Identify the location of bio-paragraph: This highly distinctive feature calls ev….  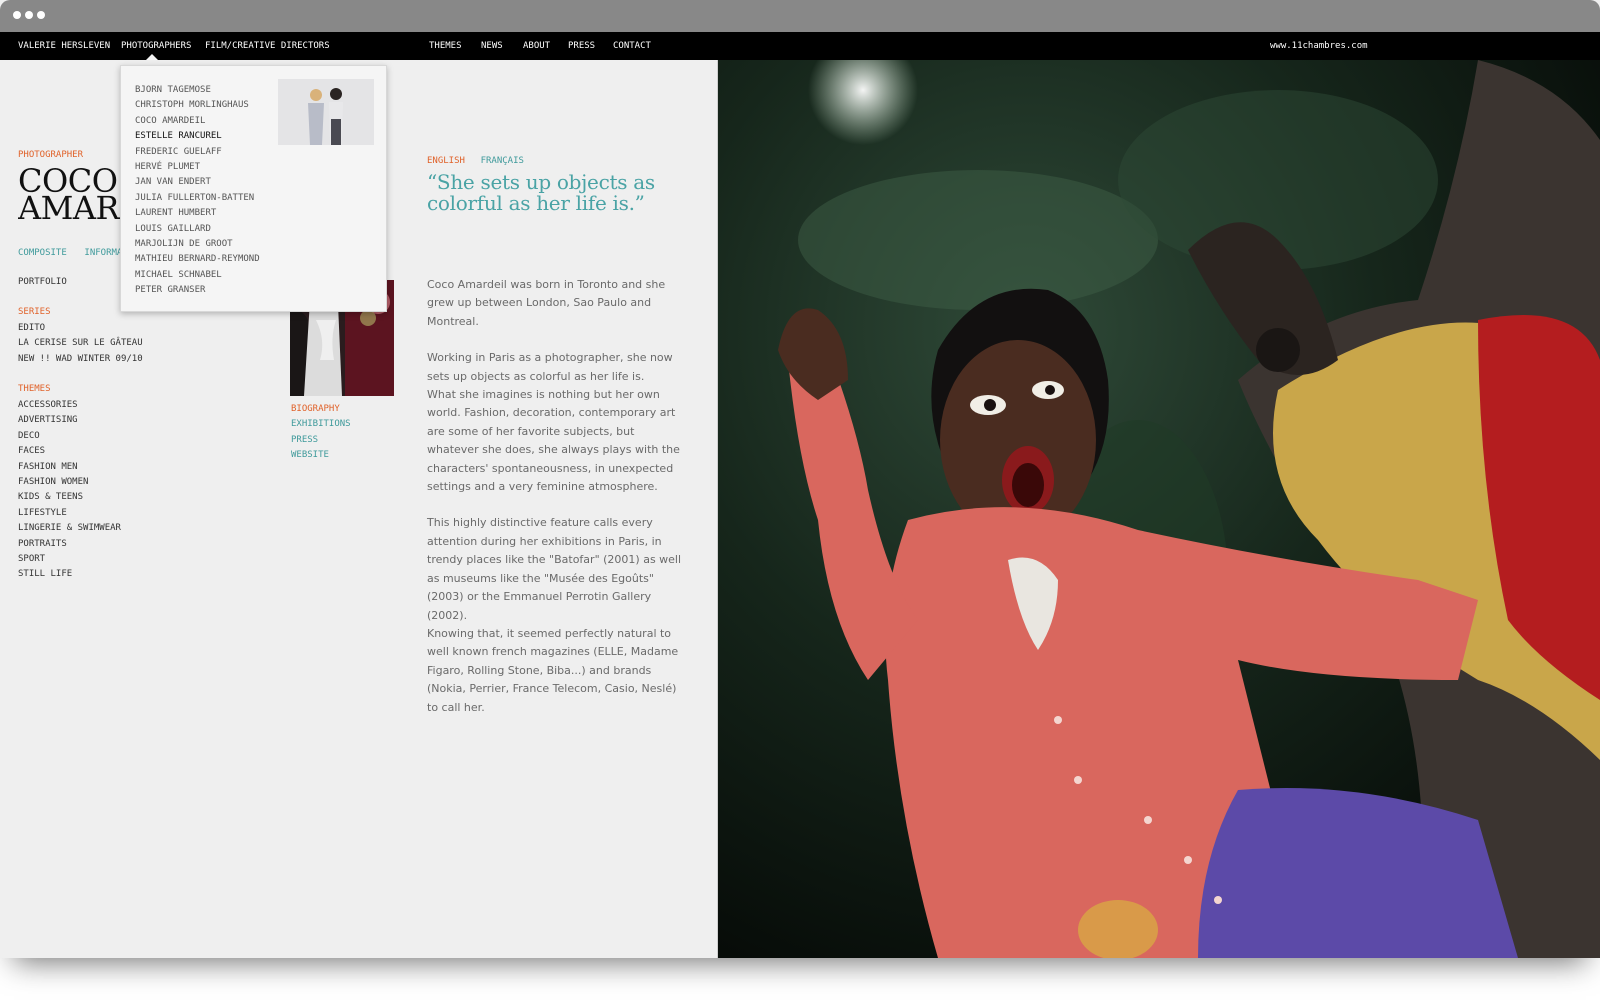
(554, 569).